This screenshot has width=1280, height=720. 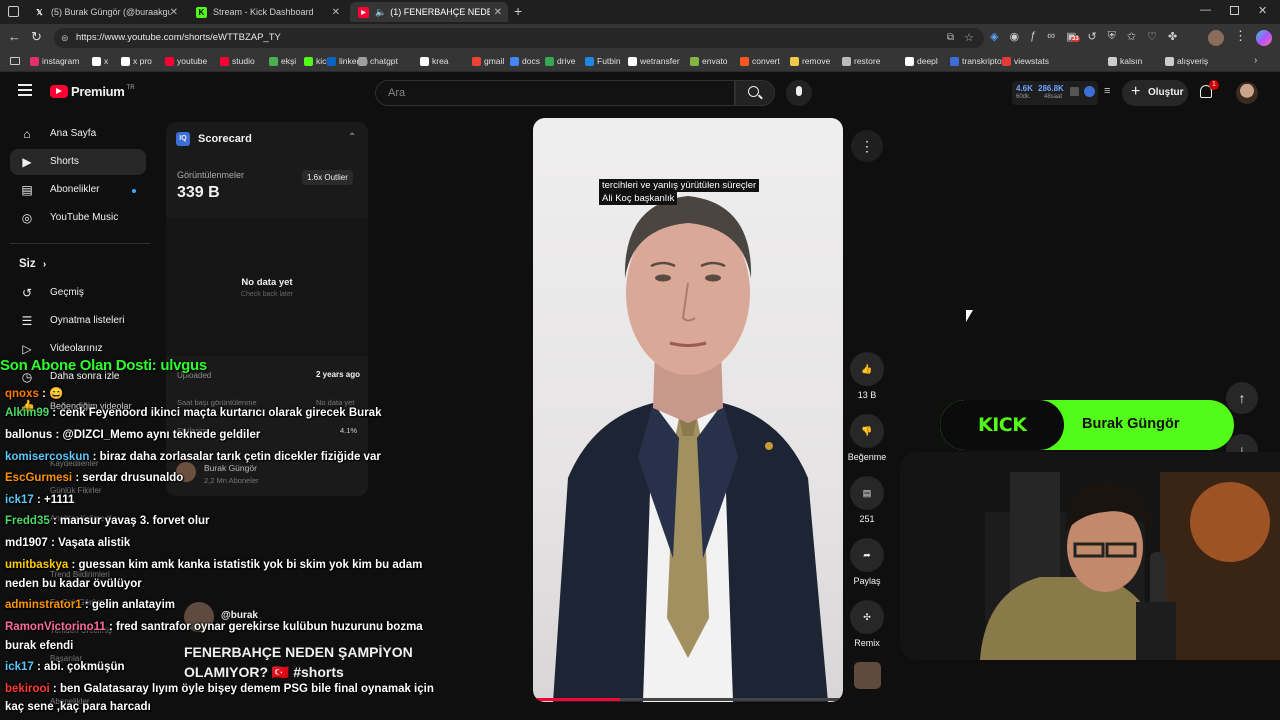 What do you see at coordinates (1131, 36) in the screenshot?
I see `star-ext-icon: ✩` at bounding box center [1131, 36].